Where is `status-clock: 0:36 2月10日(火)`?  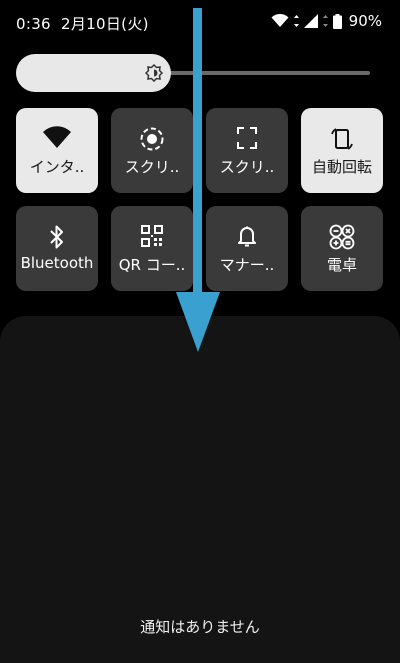 status-clock: 0:36 2月10日(火) is located at coordinates (82, 23).